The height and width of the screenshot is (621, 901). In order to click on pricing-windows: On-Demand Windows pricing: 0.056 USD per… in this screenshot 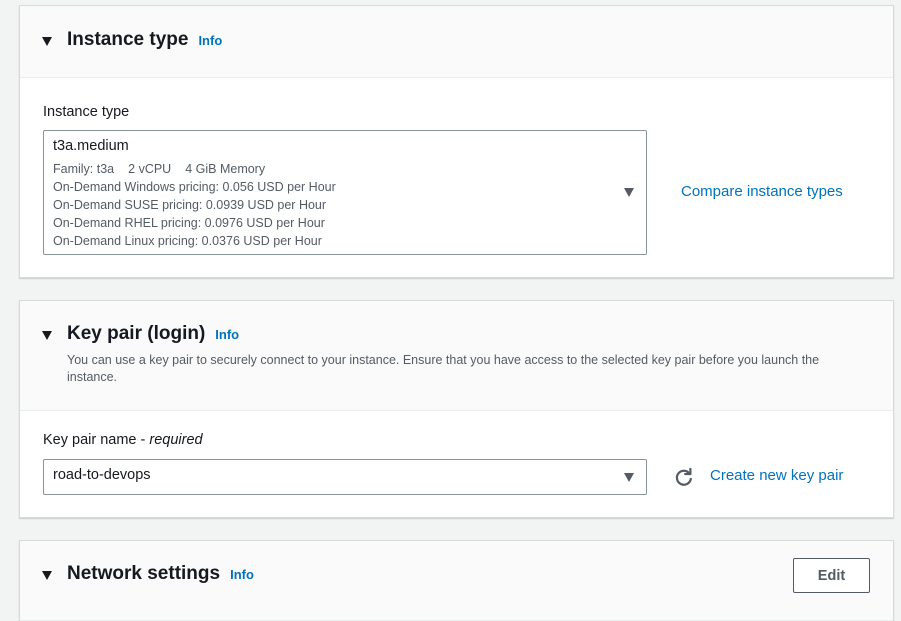, I will do `click(194, 187)`.